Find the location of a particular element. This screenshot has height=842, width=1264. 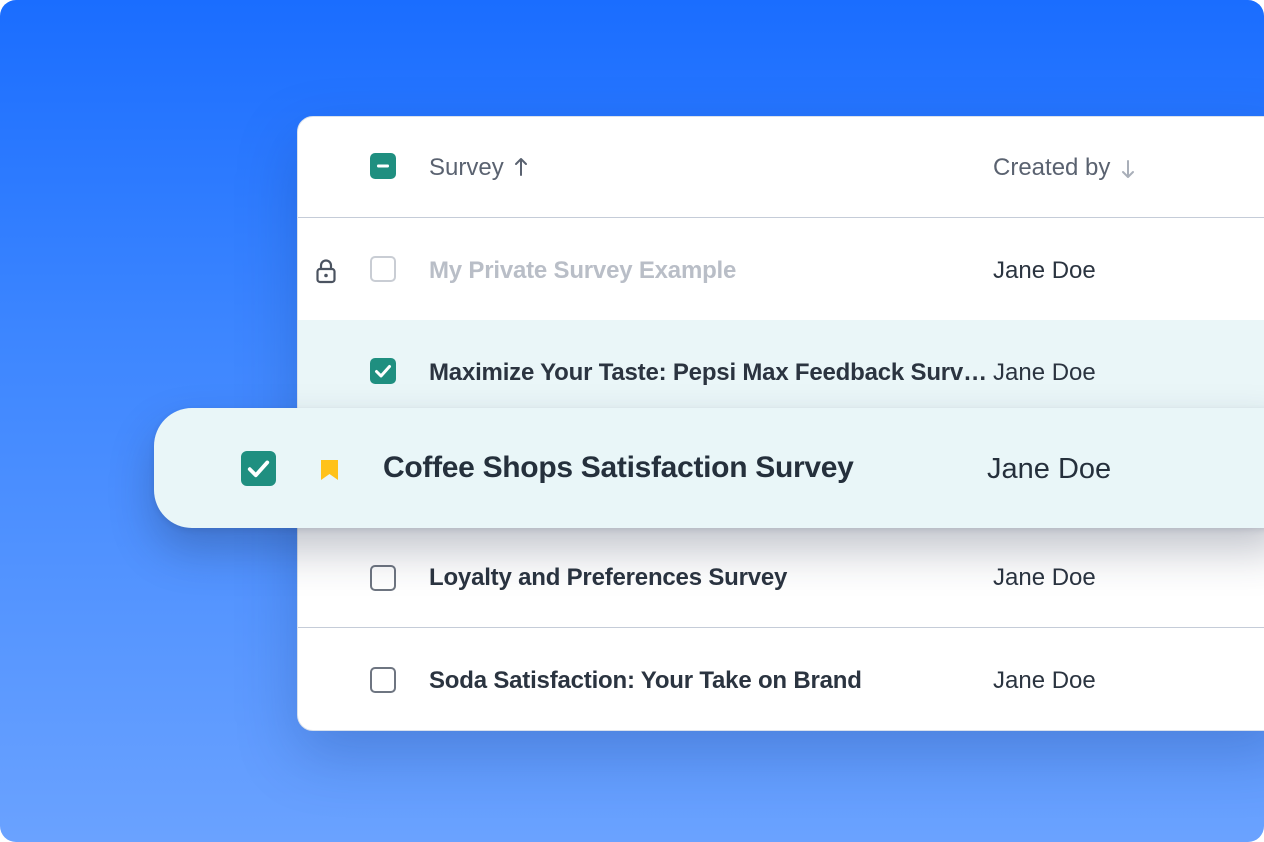

minus-icon is located at coordinates (383, 166).